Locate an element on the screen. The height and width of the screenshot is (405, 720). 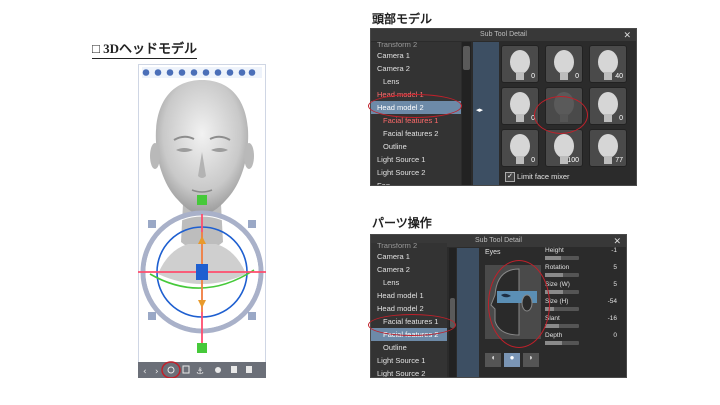
param-label: Size (W) is located at coordinates (557, 284).